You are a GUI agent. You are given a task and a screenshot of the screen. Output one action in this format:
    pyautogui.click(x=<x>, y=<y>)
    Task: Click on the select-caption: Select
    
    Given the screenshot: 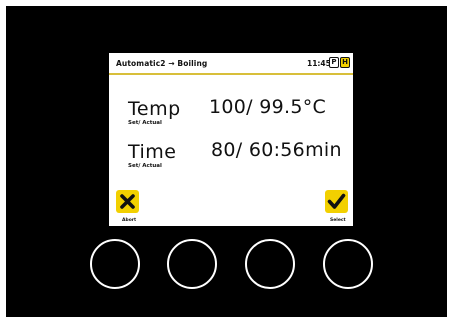 What is the action you would take?
    pyautogui.click(x=338, y=220)
    